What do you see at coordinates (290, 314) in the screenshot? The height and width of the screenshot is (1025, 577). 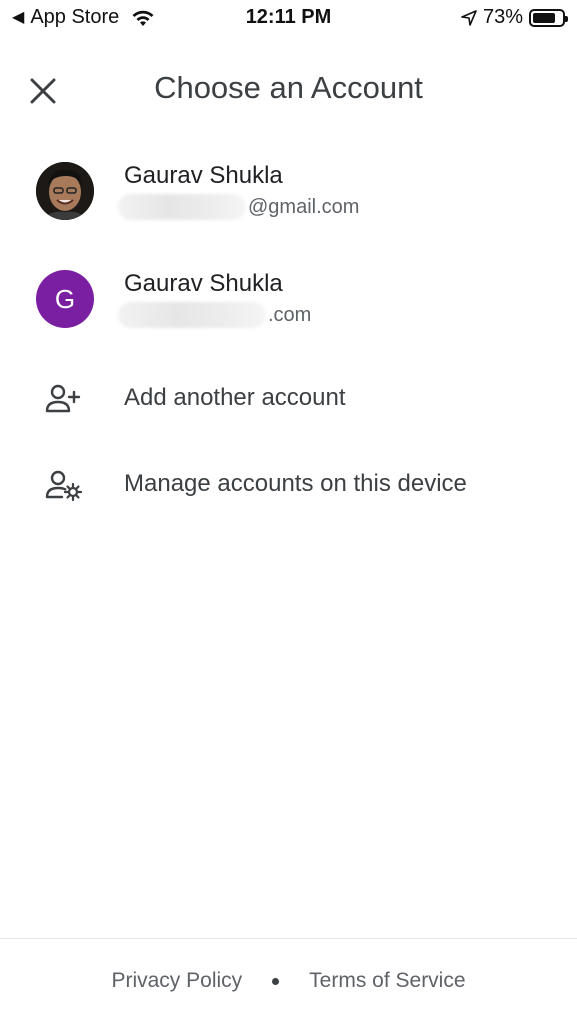 I see `email-suffix: .com` at bounding box center [290, 314].